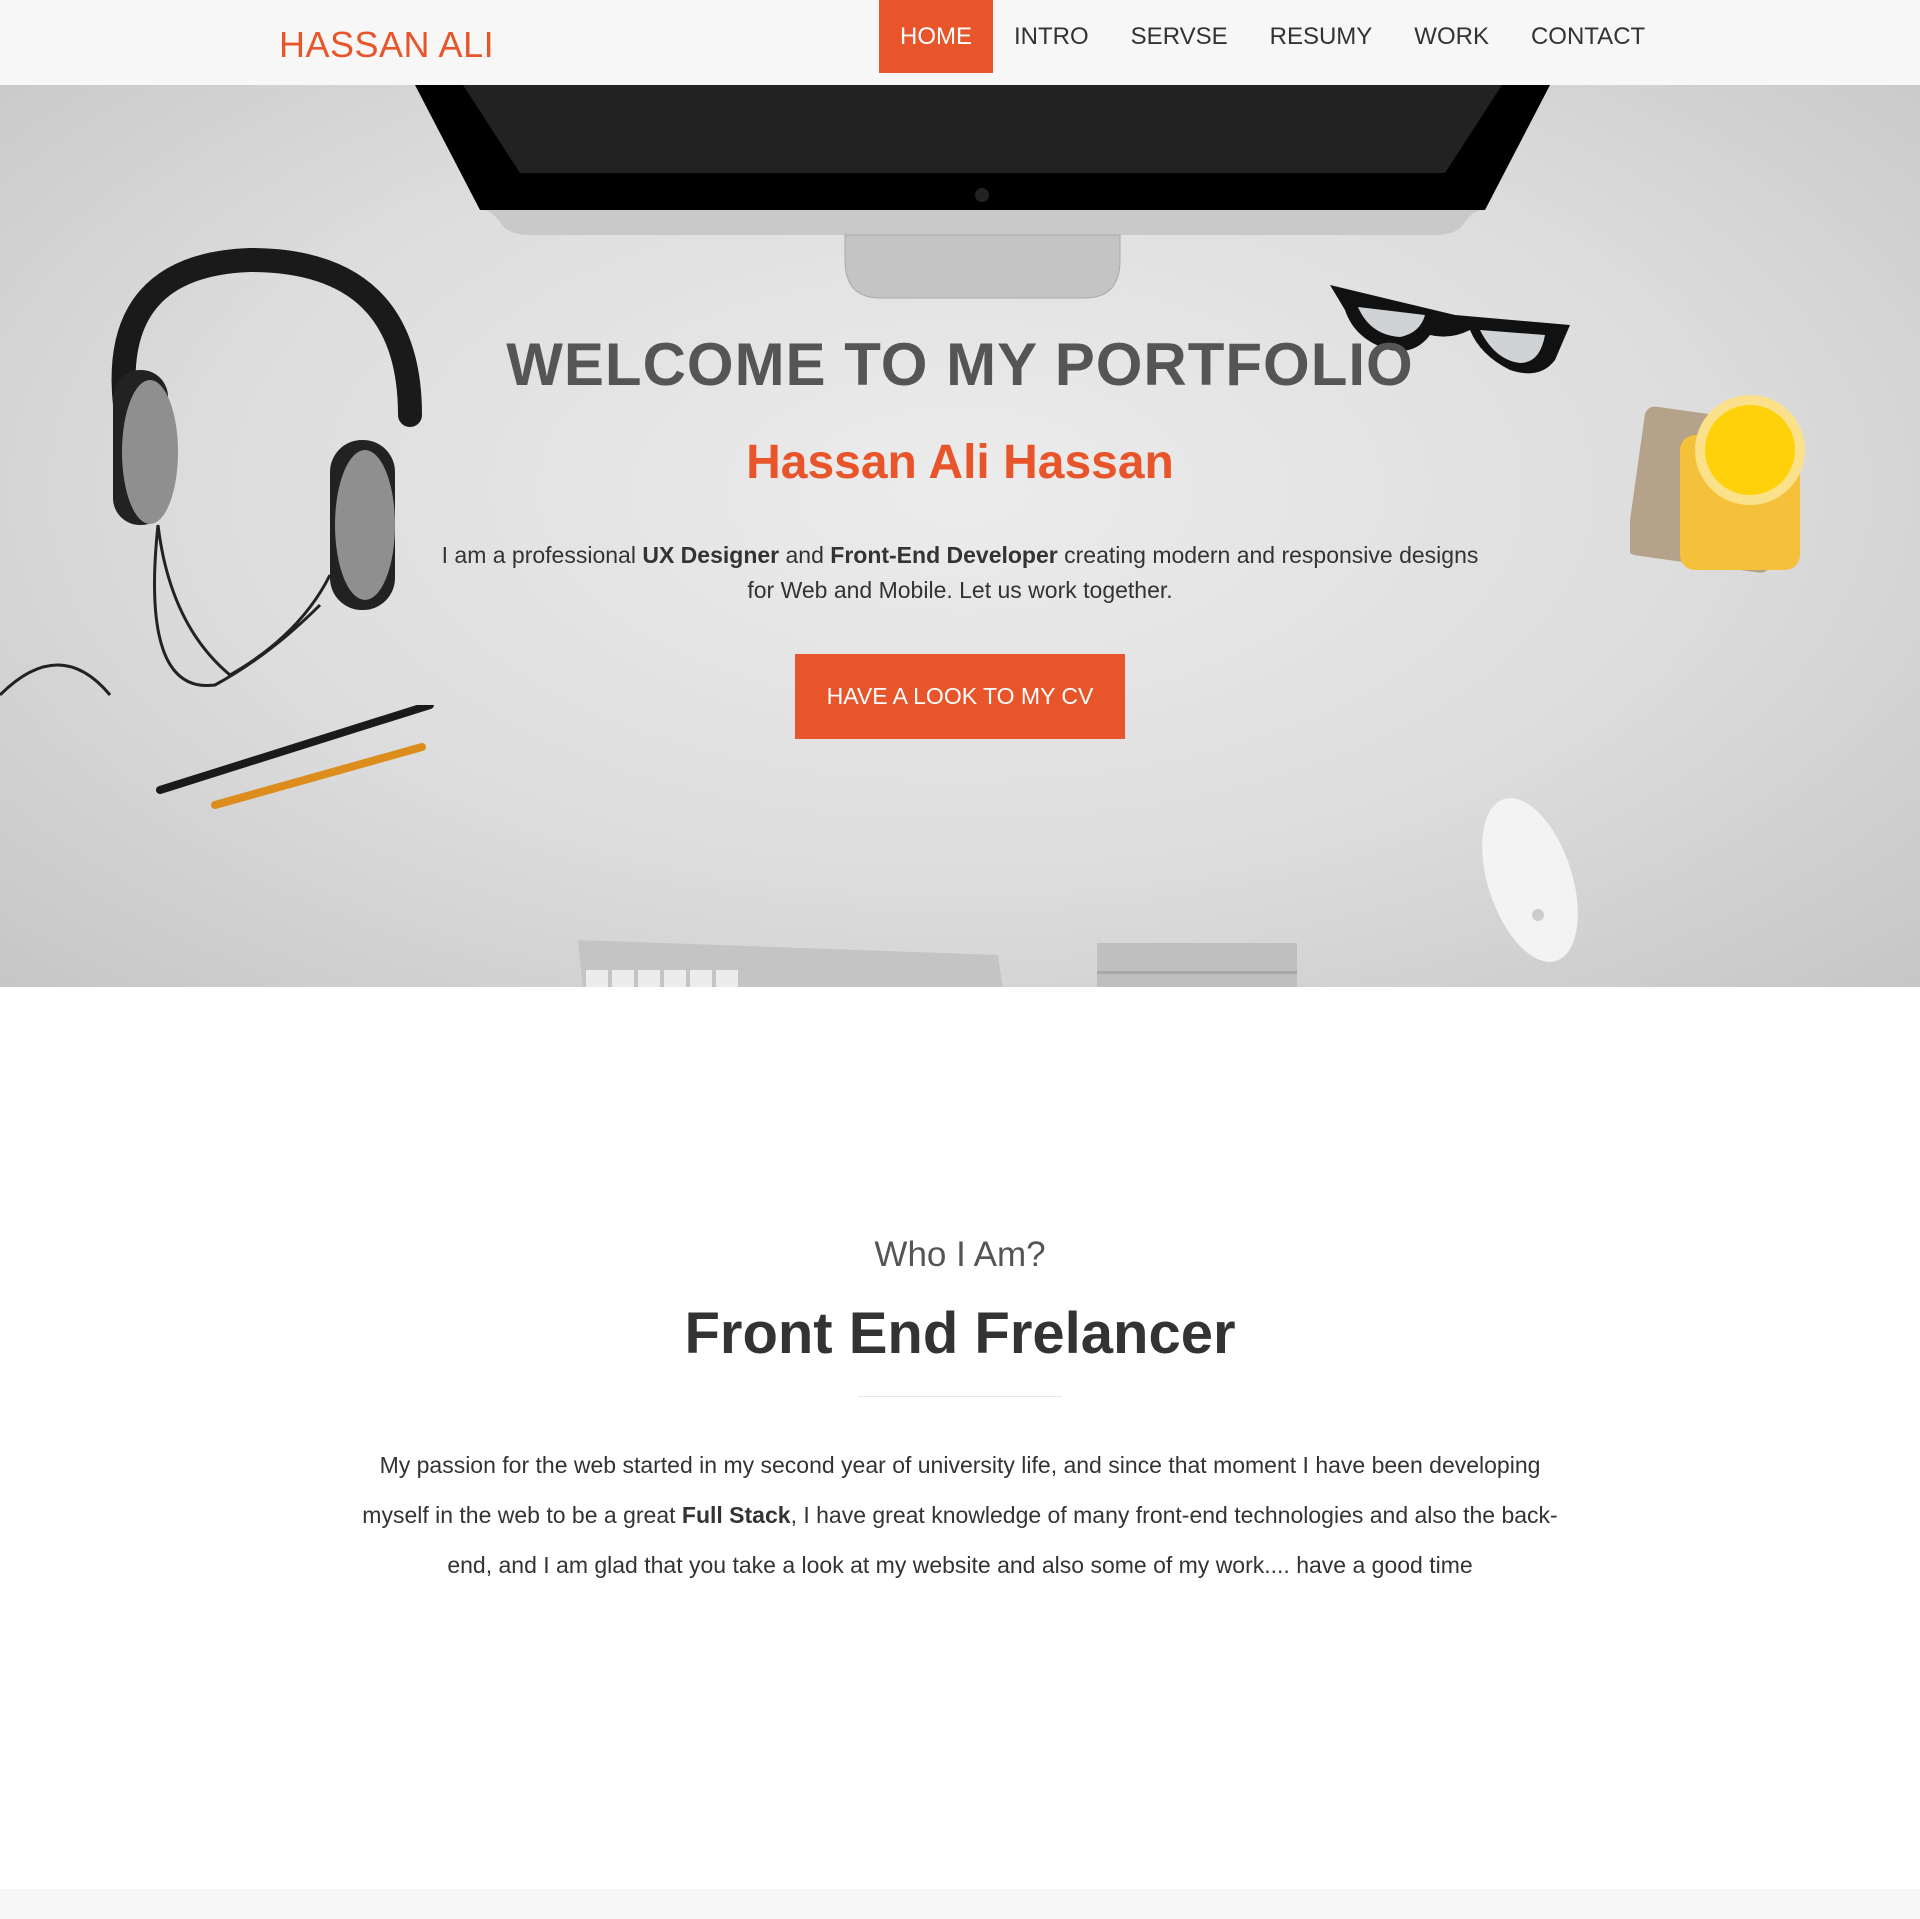 The height and width of the screenshot is (1919, 1920). Describe the element at coordinates (295, 757) in the screenshot. I see `pencils-icon` at that location.